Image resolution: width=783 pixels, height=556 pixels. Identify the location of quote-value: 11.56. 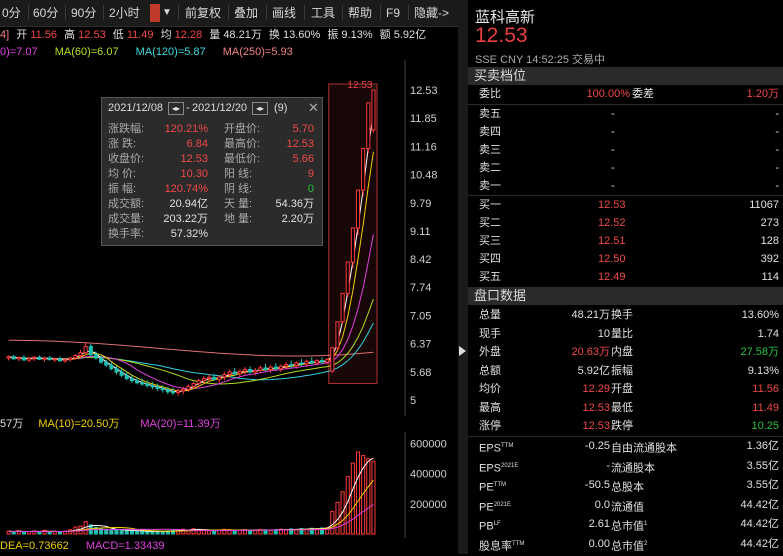
(765, 389).